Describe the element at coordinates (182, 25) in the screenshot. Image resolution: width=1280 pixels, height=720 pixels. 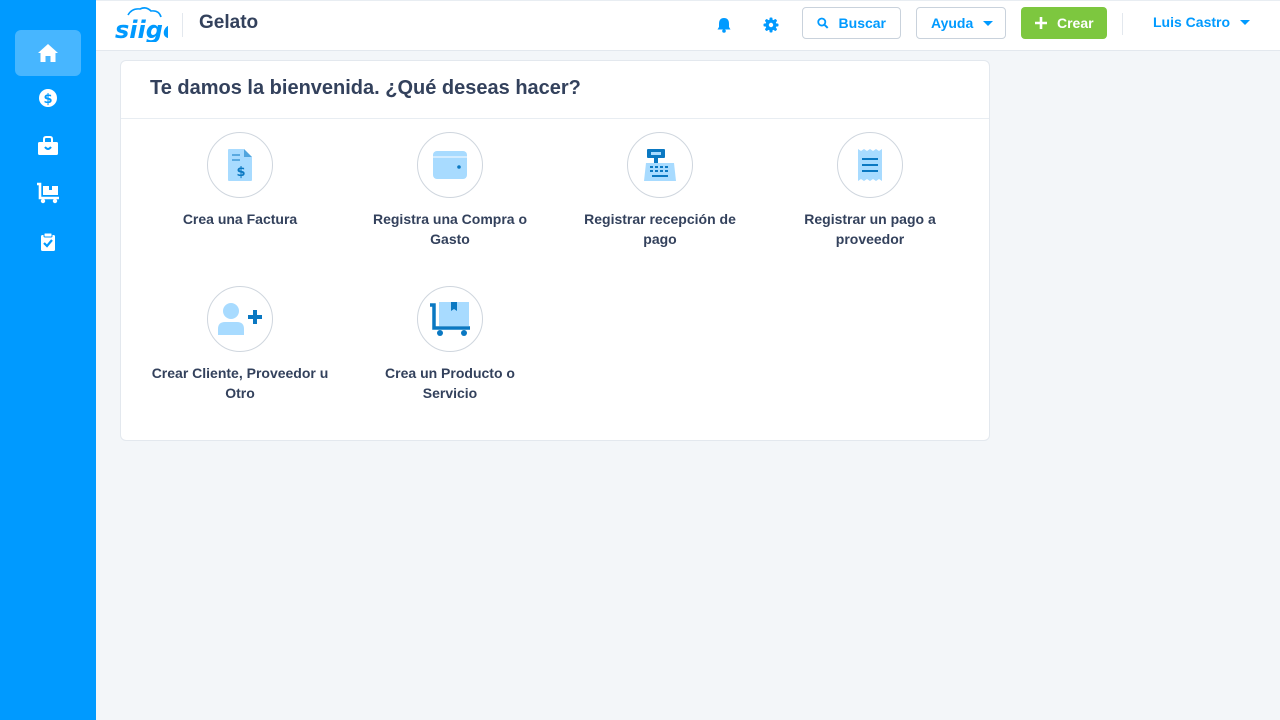
I see `logo-divider` at that location.